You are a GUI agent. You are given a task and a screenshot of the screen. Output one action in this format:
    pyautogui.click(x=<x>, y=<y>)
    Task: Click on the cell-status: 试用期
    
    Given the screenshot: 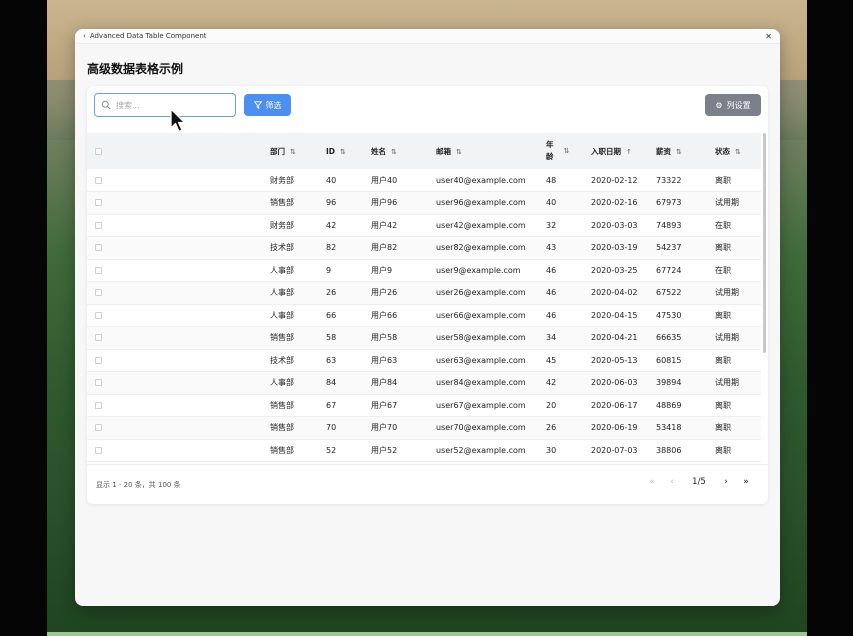 What is the action you would take?
    pyautogui.click(x=738, y=383)
    